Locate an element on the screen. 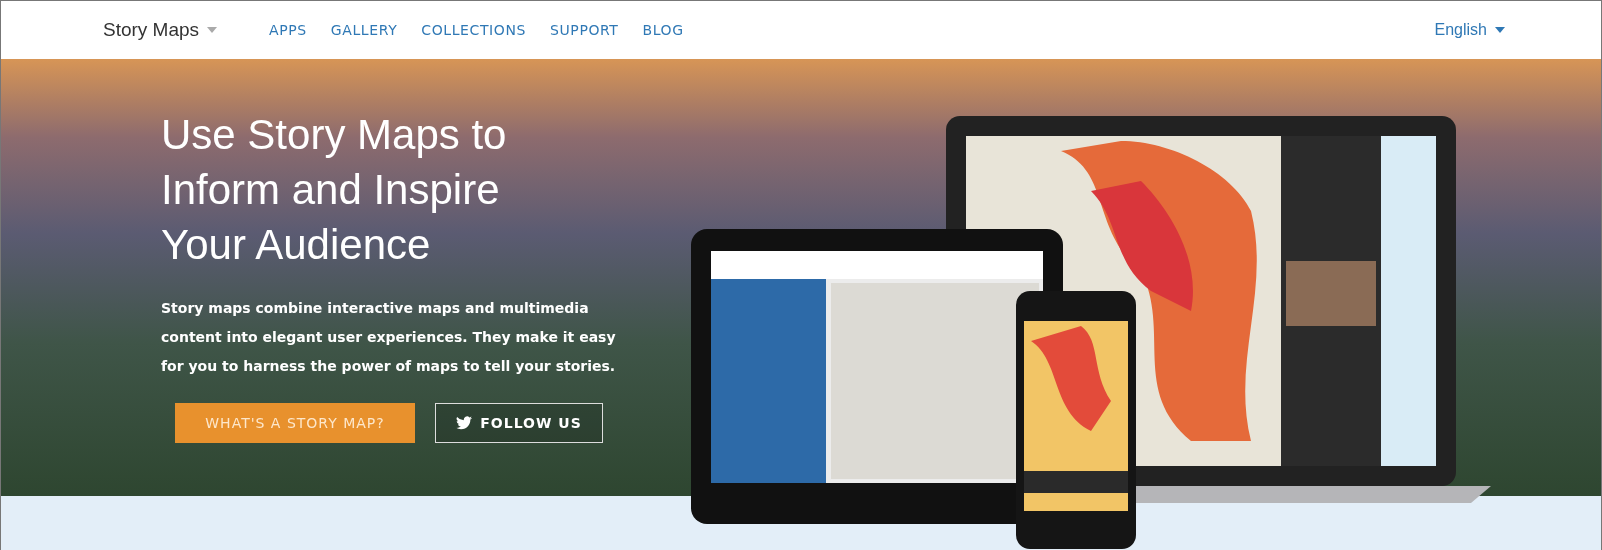 This screenshot has width=1602, height=550. bird-icon is located at coordinates (464, 423).